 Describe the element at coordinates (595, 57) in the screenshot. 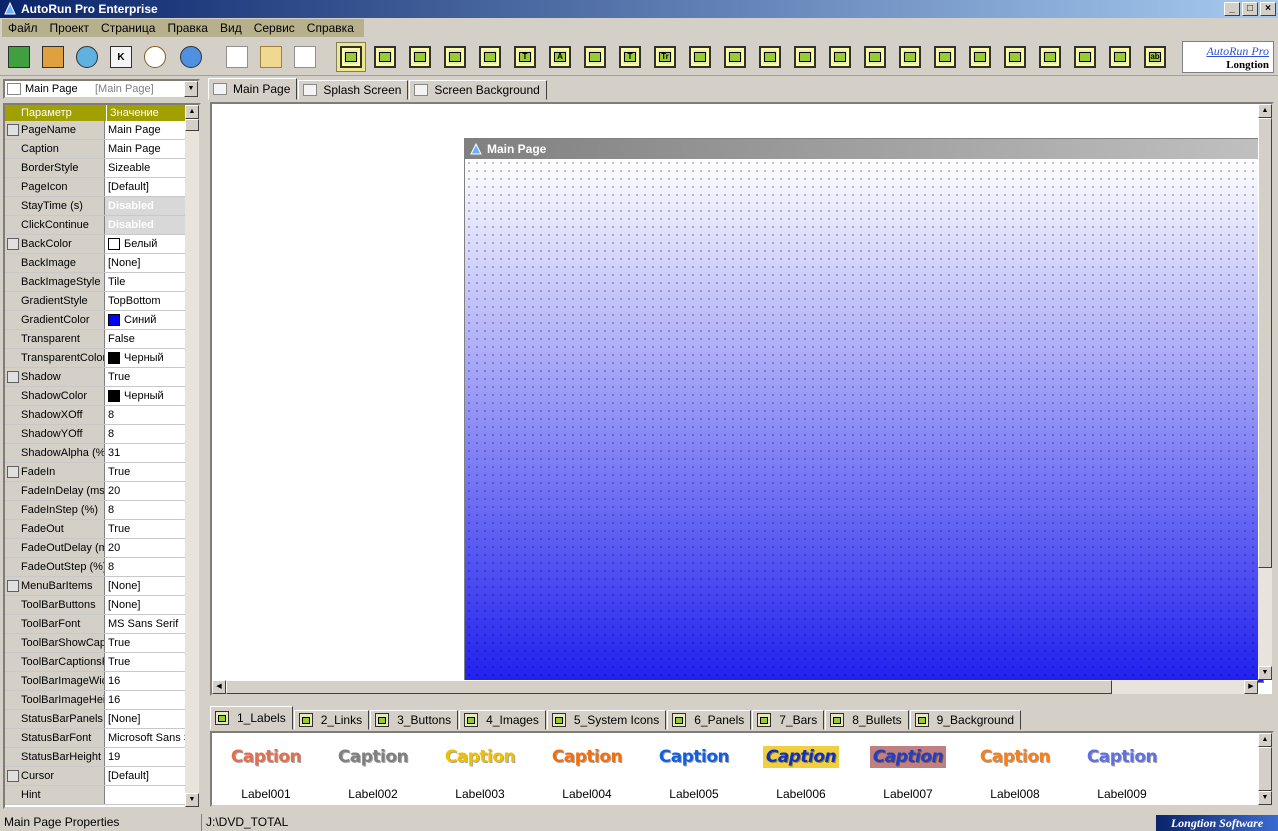

I see `link-tool-button` at that location.